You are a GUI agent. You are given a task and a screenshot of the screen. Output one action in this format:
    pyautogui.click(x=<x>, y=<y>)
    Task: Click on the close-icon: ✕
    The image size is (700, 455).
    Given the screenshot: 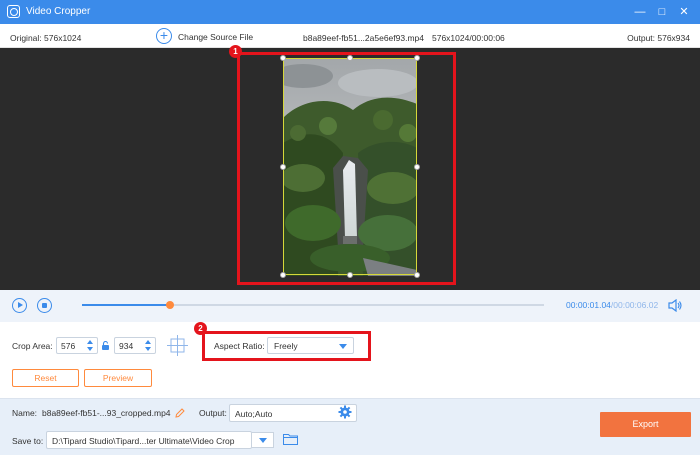 What is the action you would take?
    pyautogui.click(x=684, y=12)
    